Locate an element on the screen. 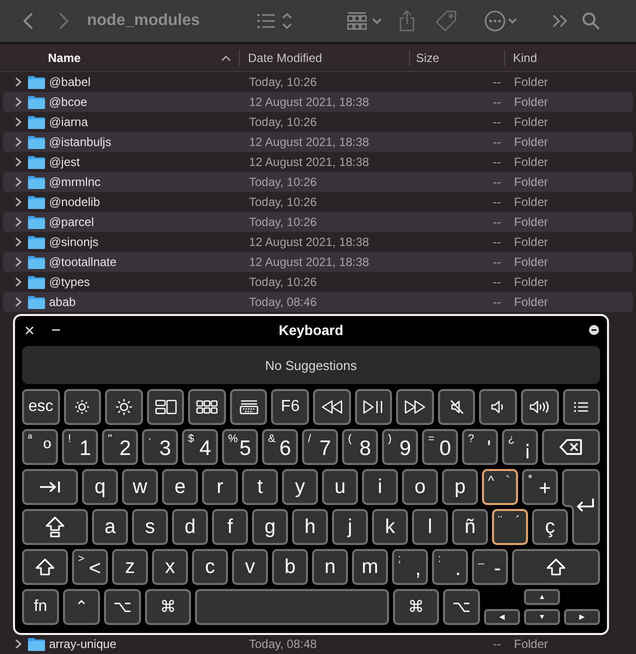  keyboard-key: l is located at coordinates (430, 527).